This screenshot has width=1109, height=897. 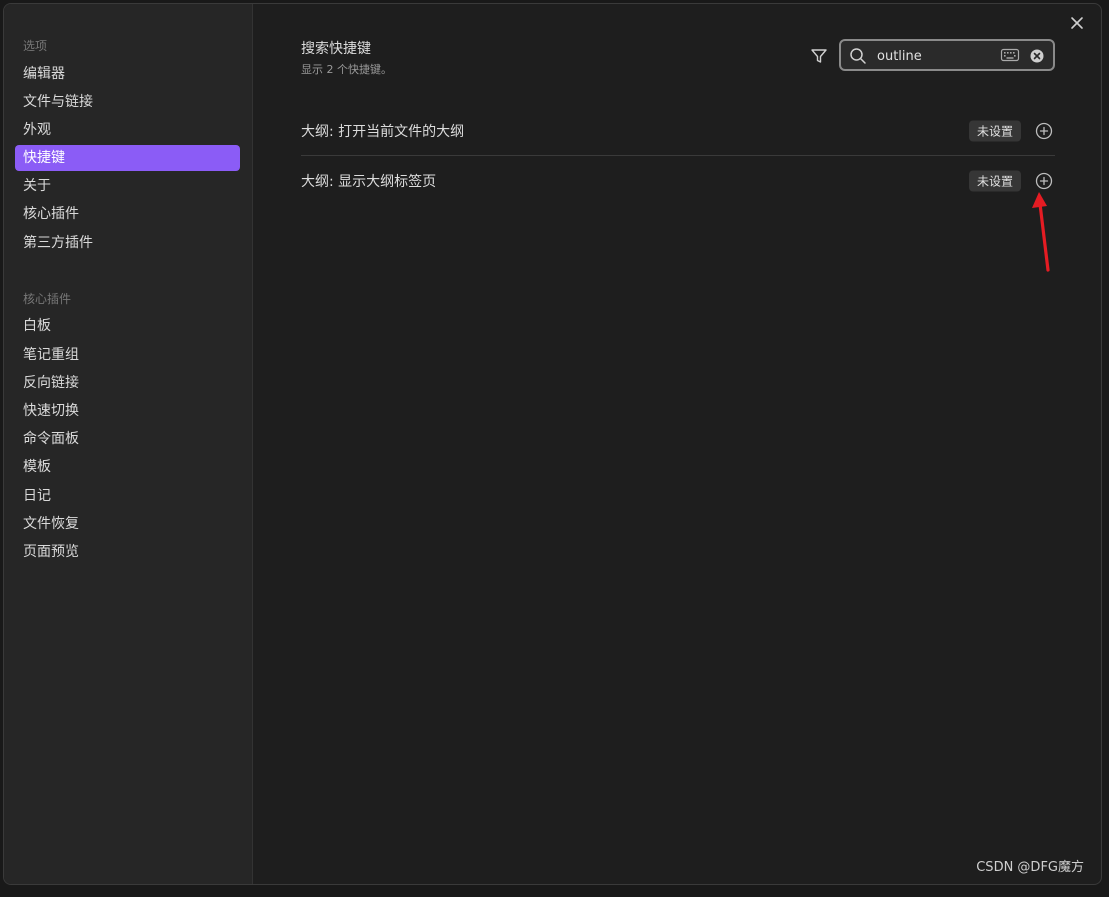 What do you see at coordinates (127, 102) in the screenshot?
I see `sidebar-item-files-links: 文件与链接` at bounding box center [127, 102].